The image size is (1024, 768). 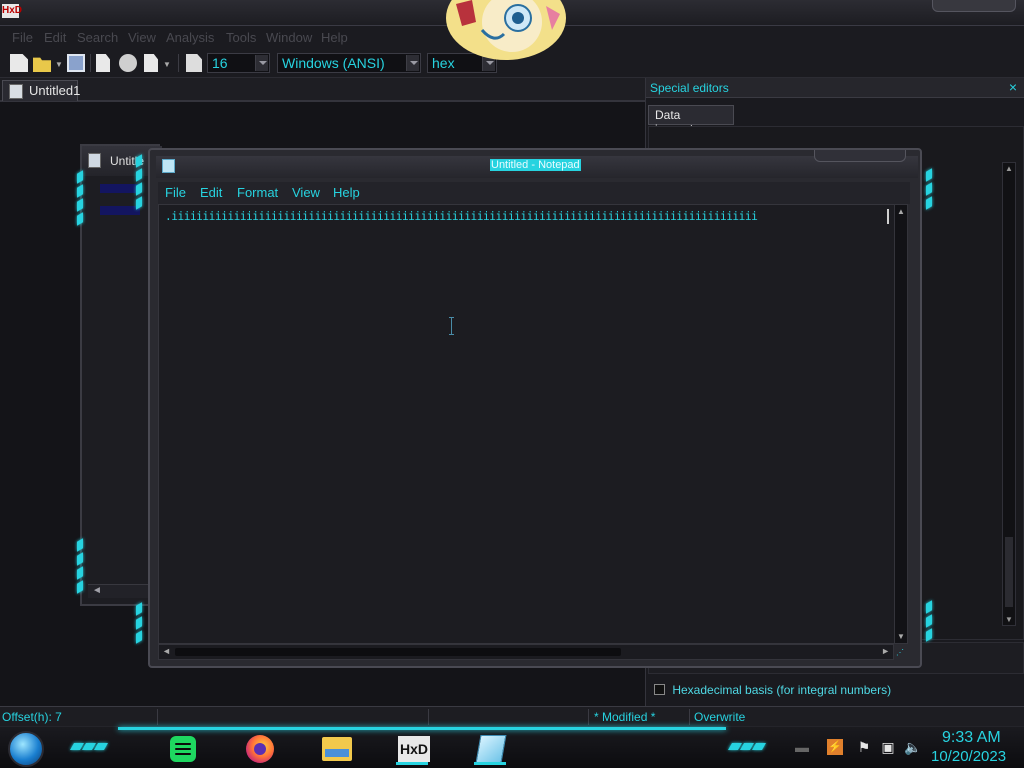 I want to click on tools-dropdown-icon: ▼, so click(x=167, y=64).